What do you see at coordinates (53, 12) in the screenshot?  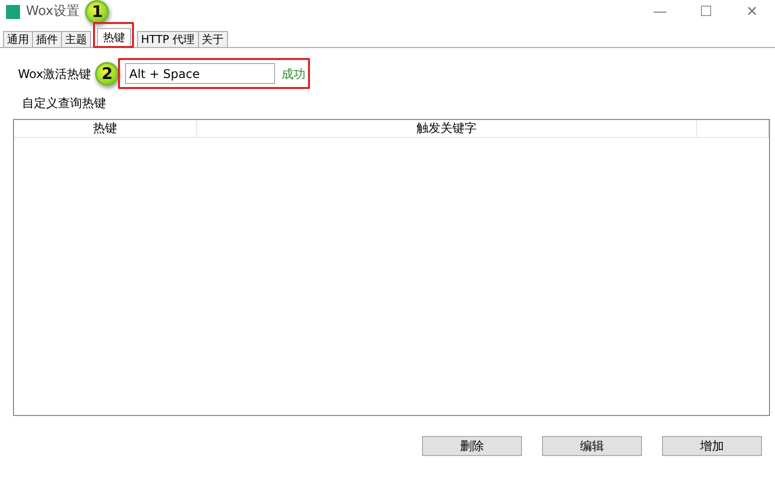 I see `window-title: Wox设置` at bounding box center [53, 12].